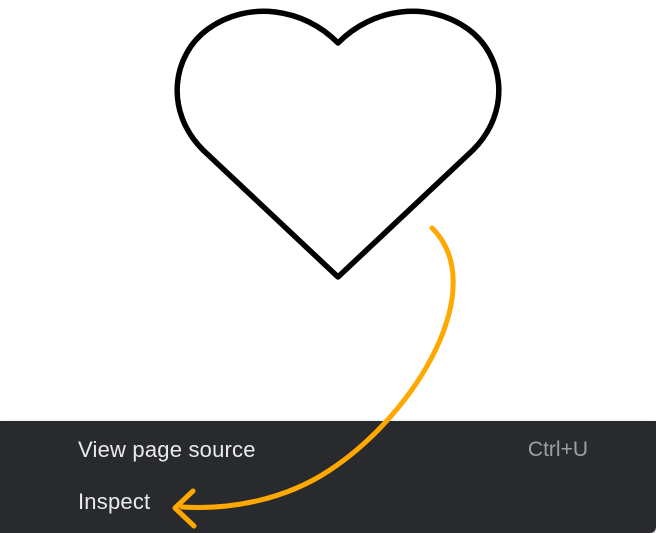  I want to click on menu-item-shortcut: Ctrl+U, so click(557, 449).